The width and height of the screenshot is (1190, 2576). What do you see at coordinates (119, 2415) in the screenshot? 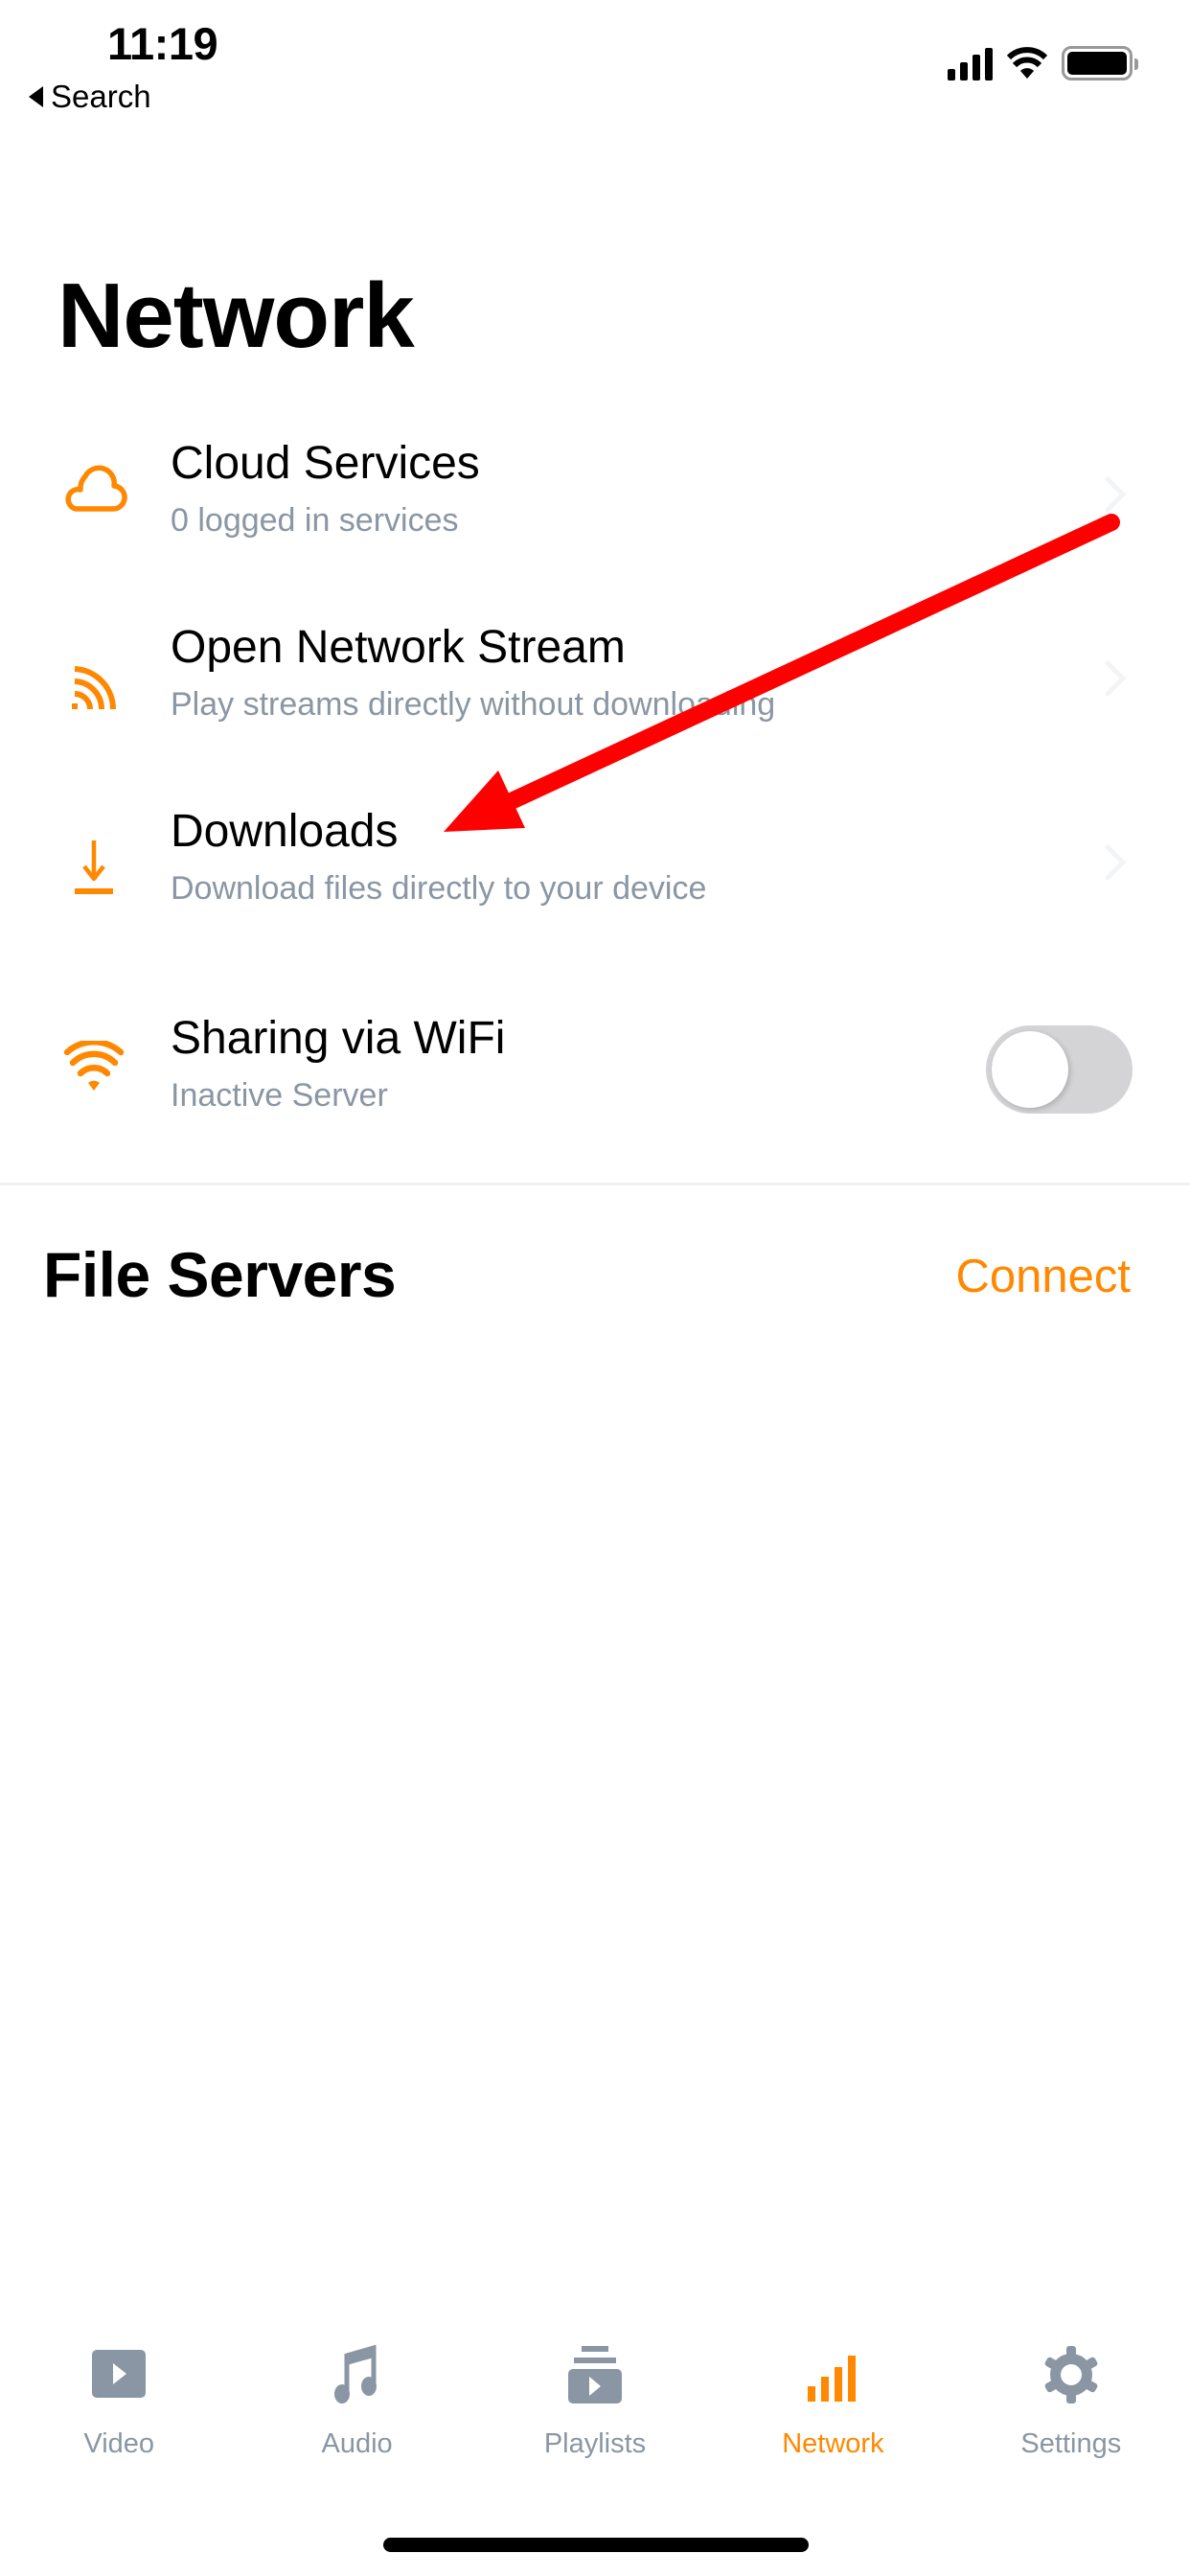
I see `tab-video: Video` at bounding box center [119, 2415].